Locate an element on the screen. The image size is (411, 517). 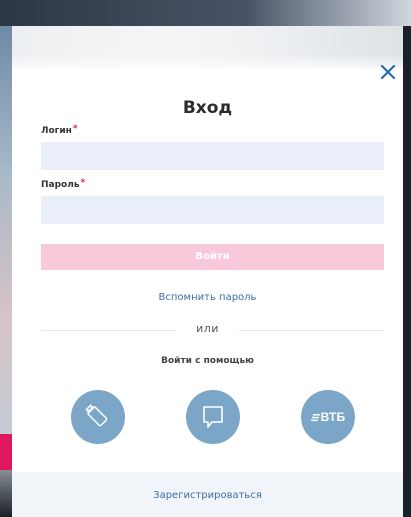
vtb-login-button: ВТБ is located at coordinates (328, 417).